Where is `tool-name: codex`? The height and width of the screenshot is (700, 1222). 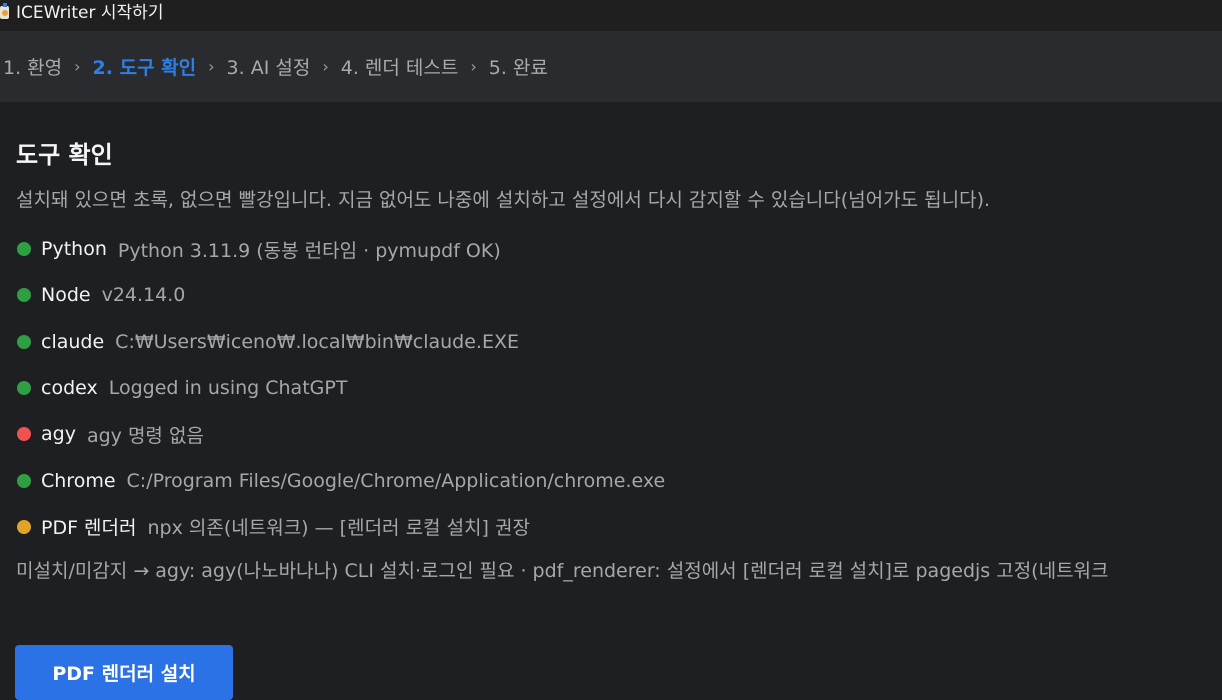 tool-name: codex is located at coordinates (69, 388).